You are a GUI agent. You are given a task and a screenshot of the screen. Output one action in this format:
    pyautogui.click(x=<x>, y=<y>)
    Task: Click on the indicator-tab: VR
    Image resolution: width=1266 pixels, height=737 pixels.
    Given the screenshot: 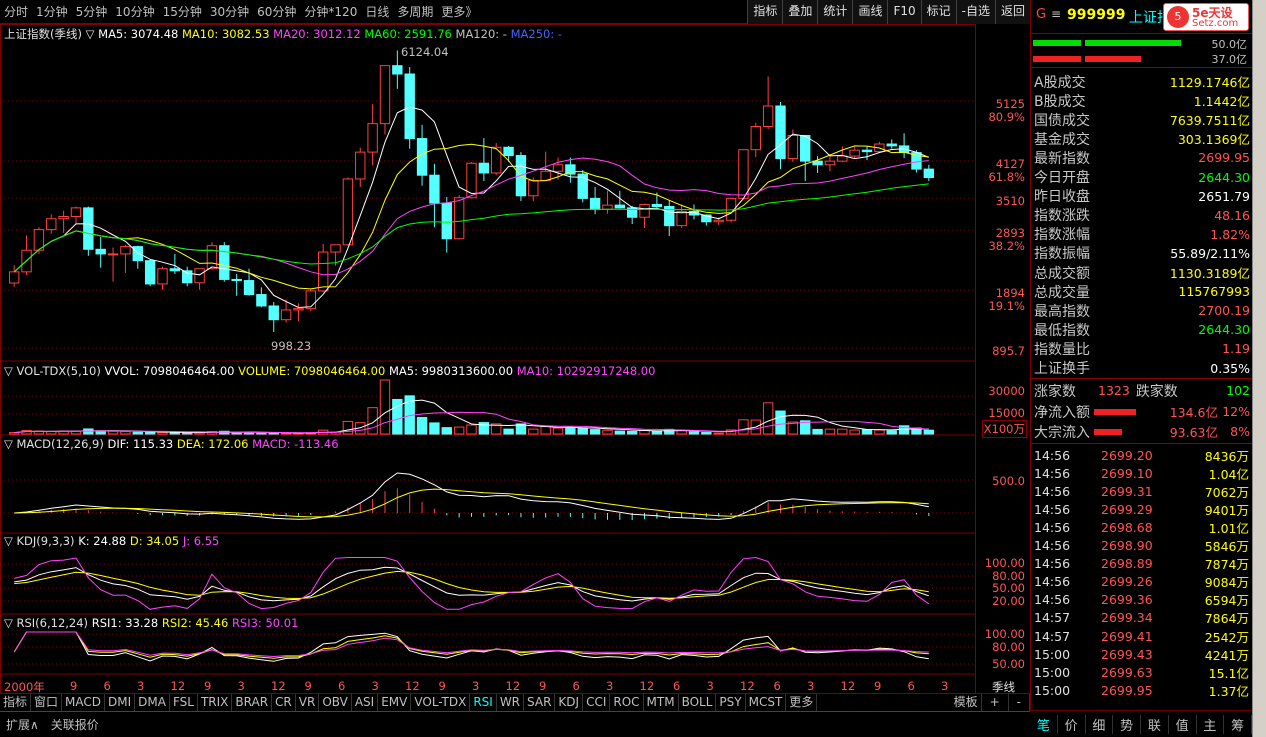 What is the action you would take?
    pyautogui.click(x=308, y=702)
    